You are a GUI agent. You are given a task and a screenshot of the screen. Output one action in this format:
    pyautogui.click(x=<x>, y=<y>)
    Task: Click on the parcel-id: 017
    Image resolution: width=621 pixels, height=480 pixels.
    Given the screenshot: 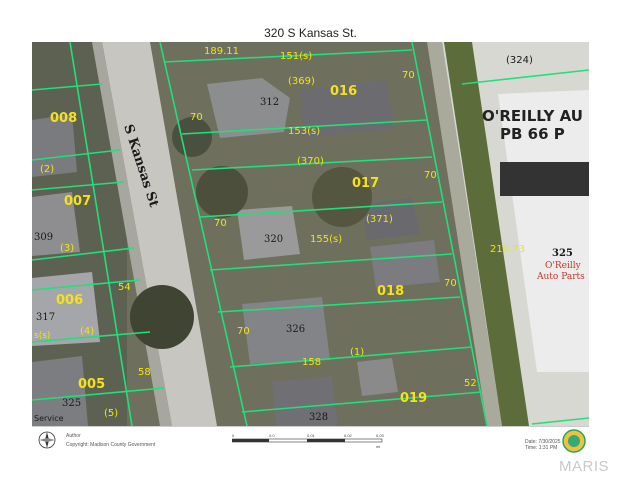 What is the action you would take?
    pyautogui.click(x=365, y=183)
    